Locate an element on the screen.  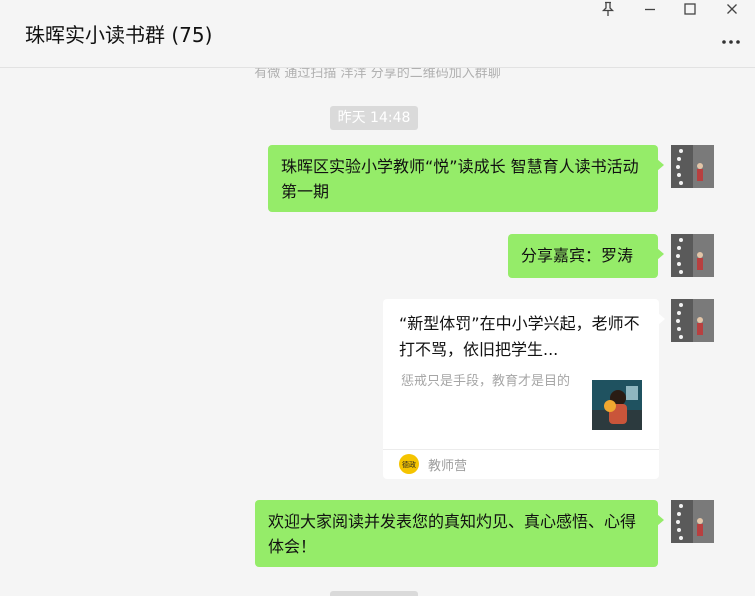
message-bubble: 欢迎大家阅读并发表您的真知灼见、真心感悟、心得体会！ is located at coordinates (459, 533).